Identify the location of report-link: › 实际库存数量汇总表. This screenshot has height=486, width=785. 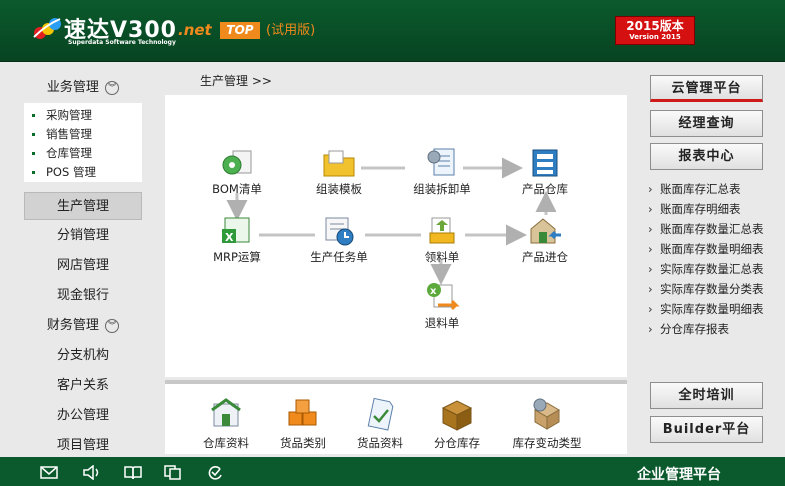
(706, 269).